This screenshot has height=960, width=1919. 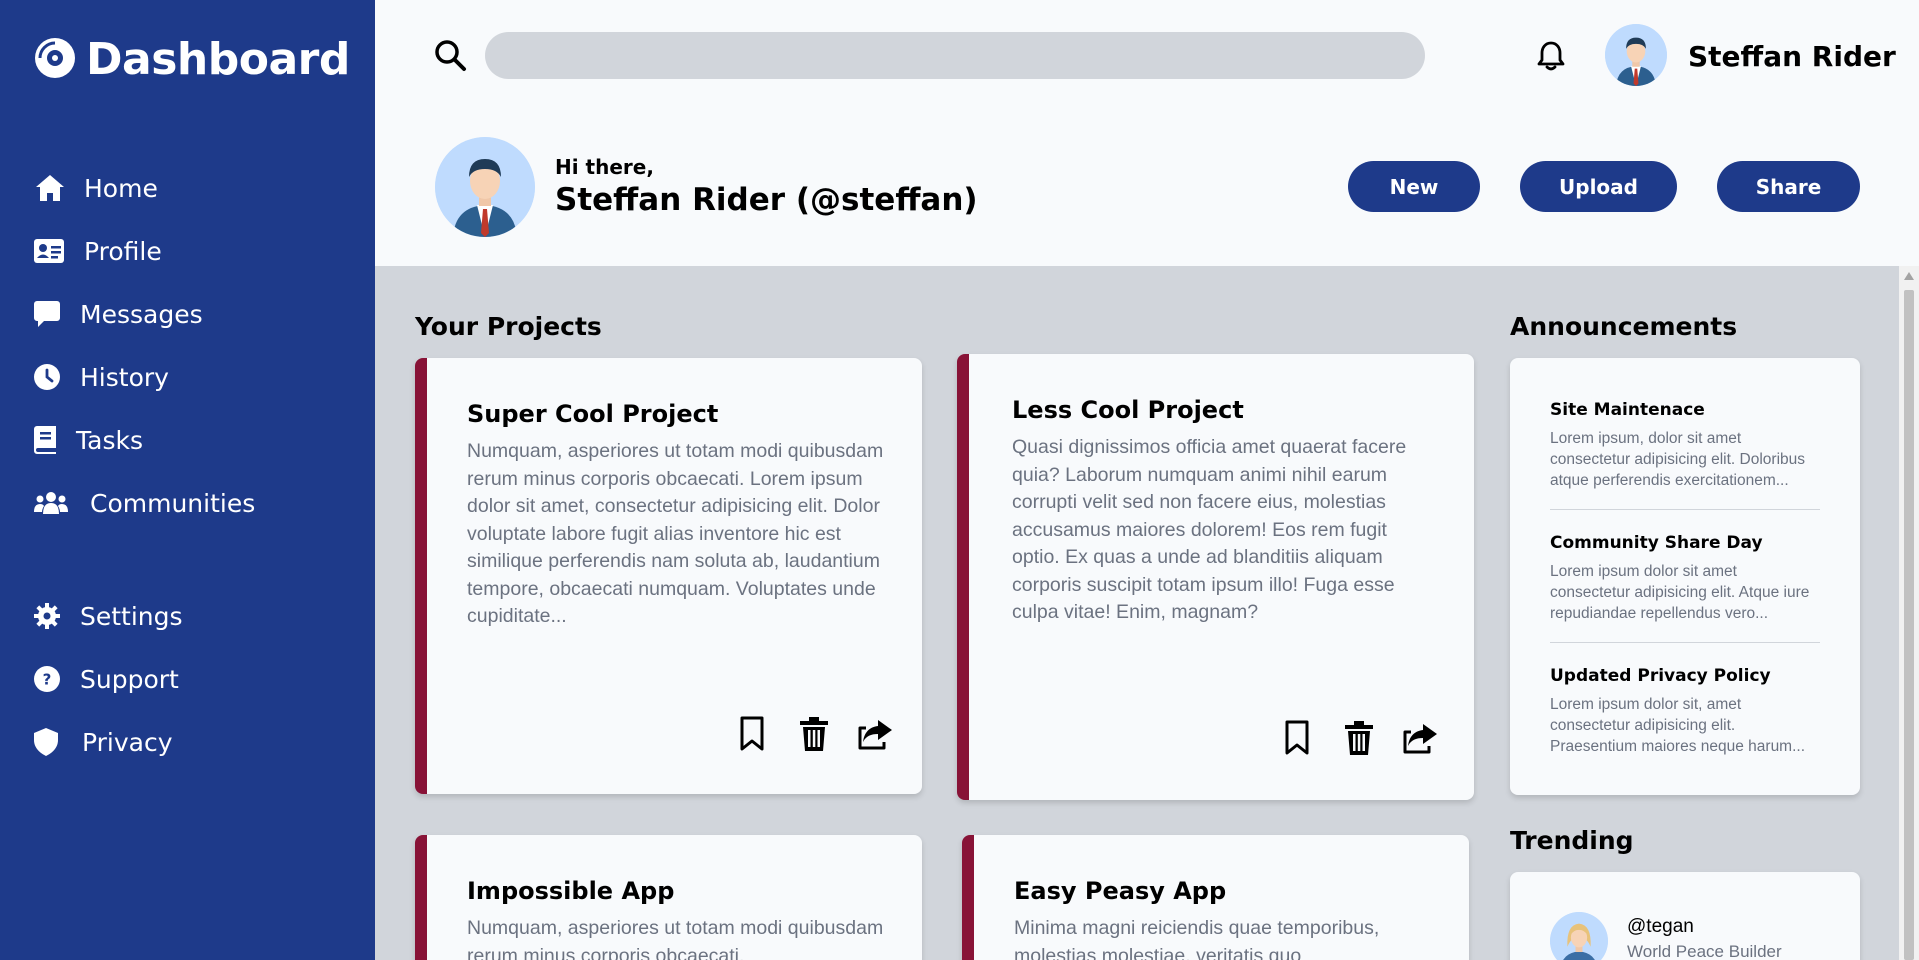 I want to click on upload-button: Upload, so click(x=1598, y=186).